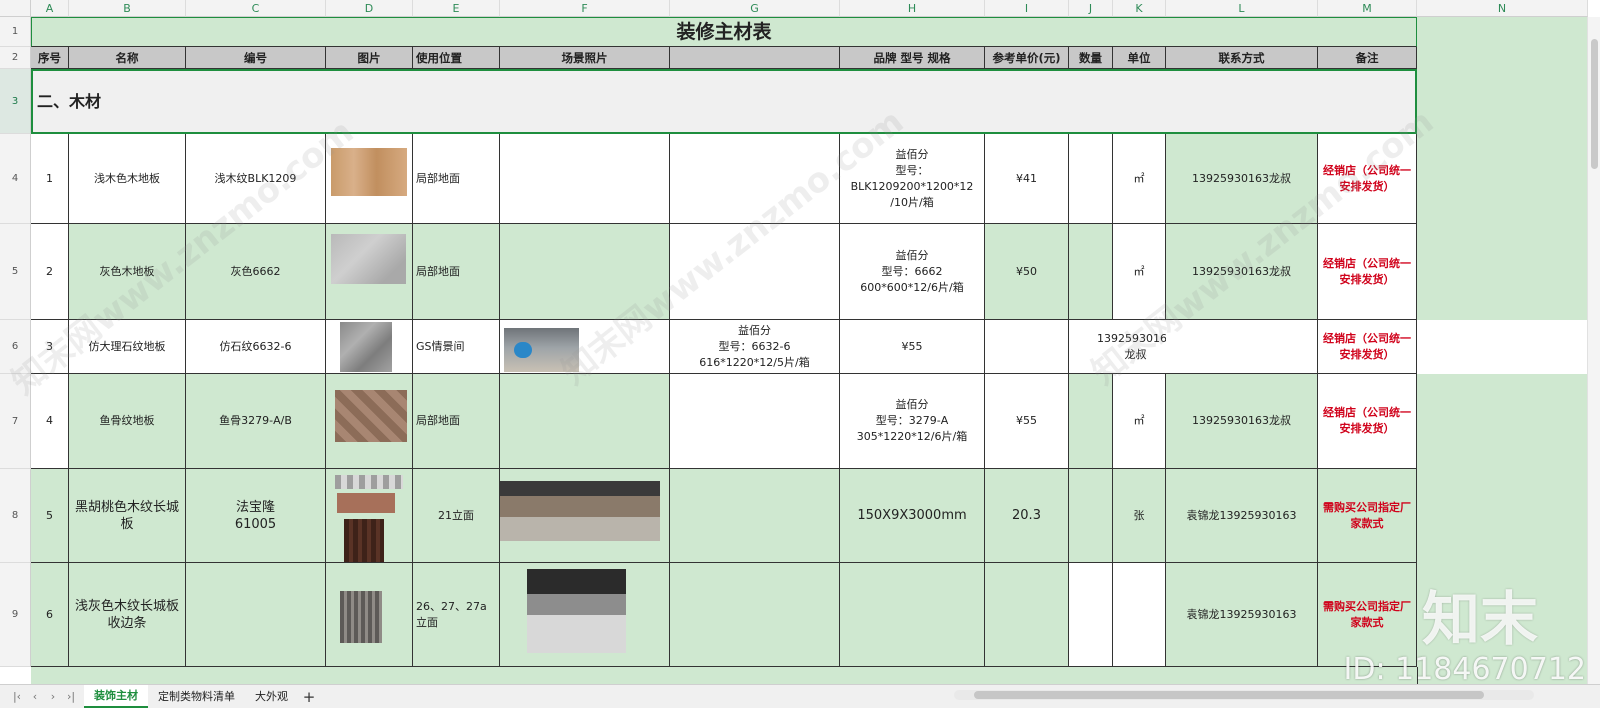 This screenshot has width=1600, height=708. Describe the element at coordinates (1367, 421) in the screenshot. I see `row4-note: 经销店（公司统一安排发货）` at that location.